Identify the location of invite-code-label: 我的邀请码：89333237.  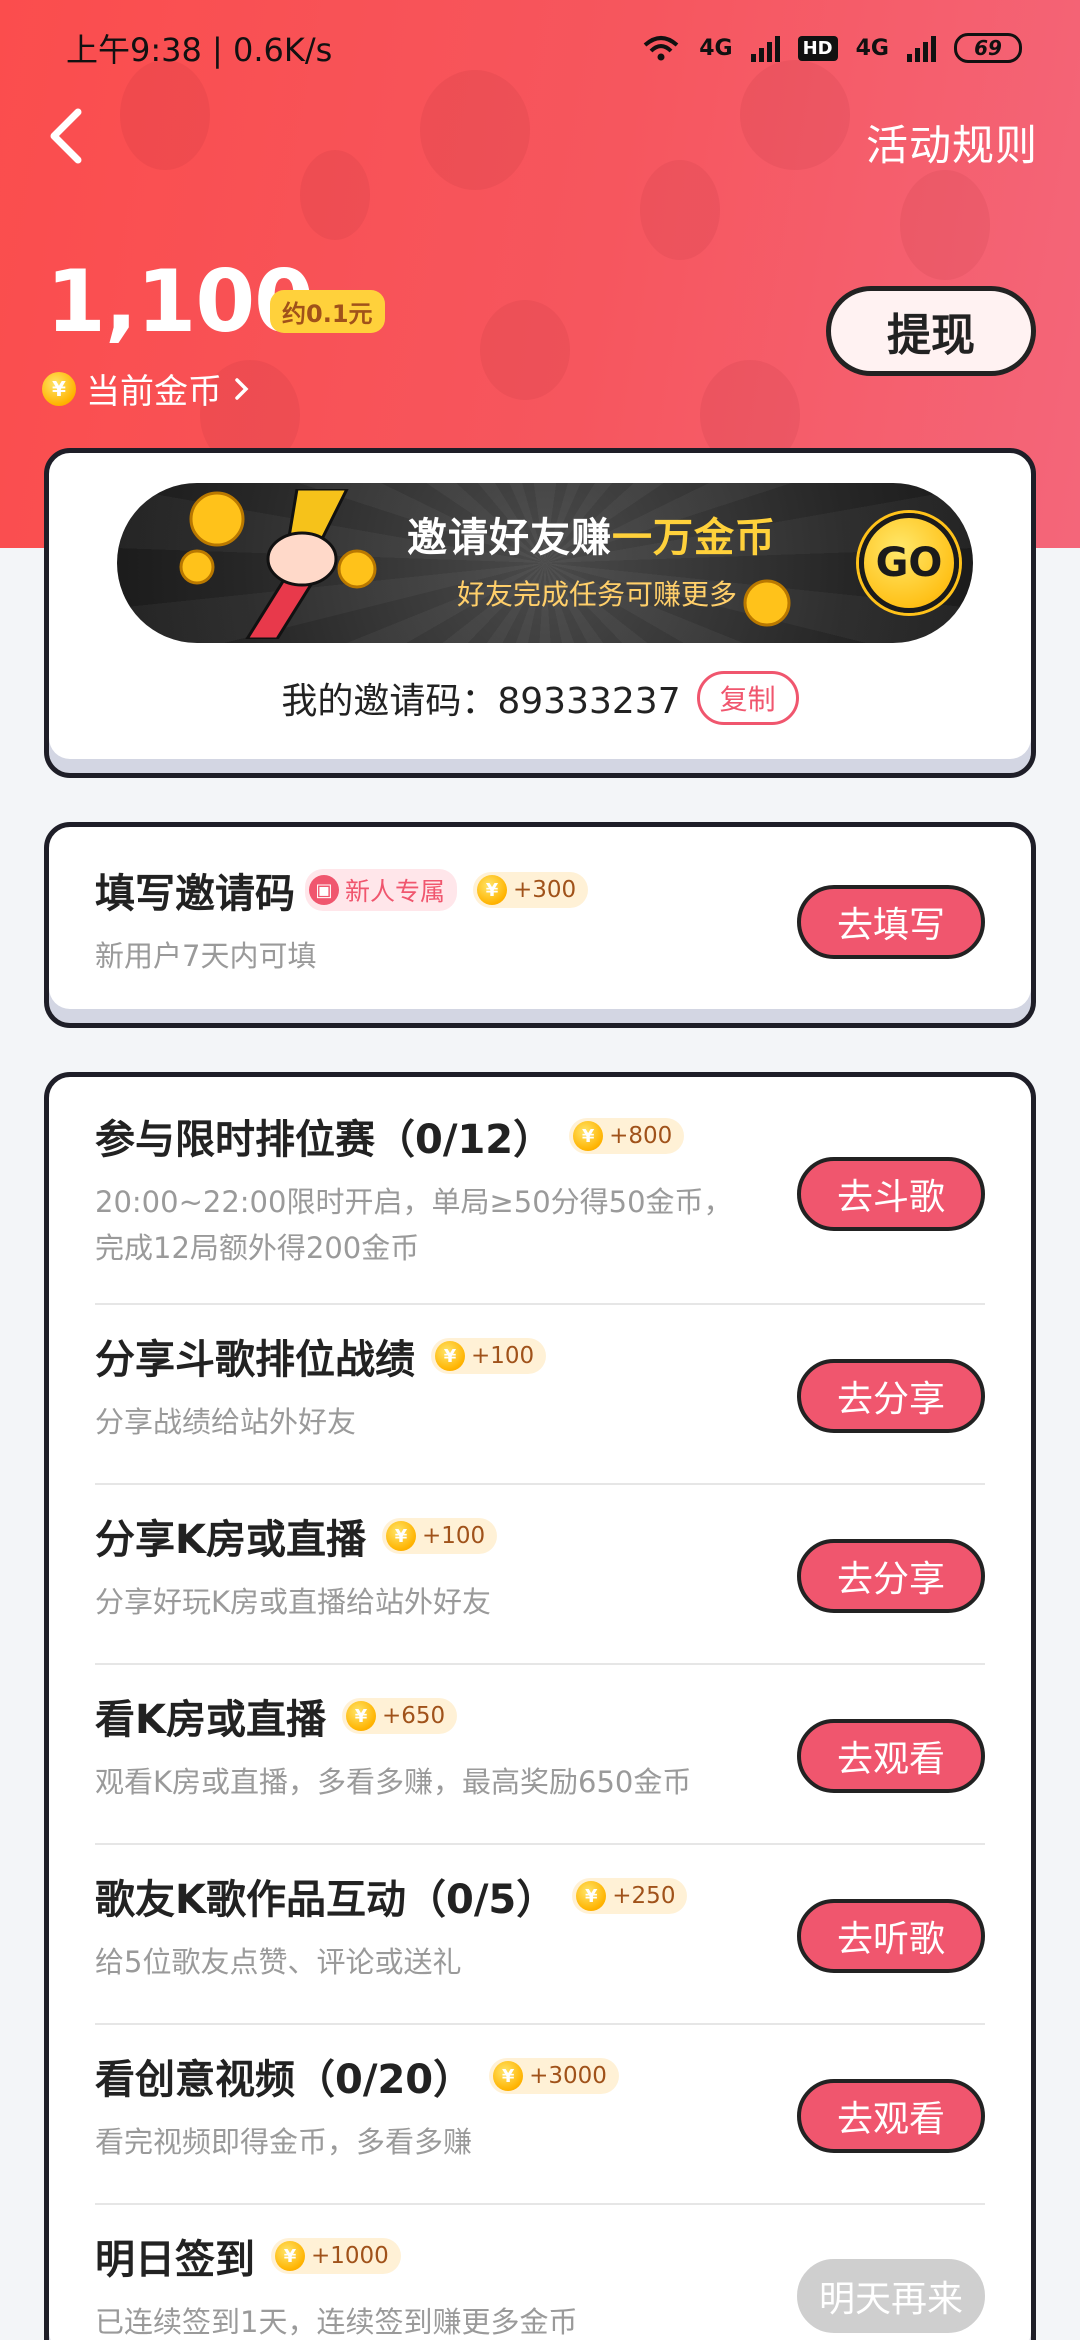
(481, 701).